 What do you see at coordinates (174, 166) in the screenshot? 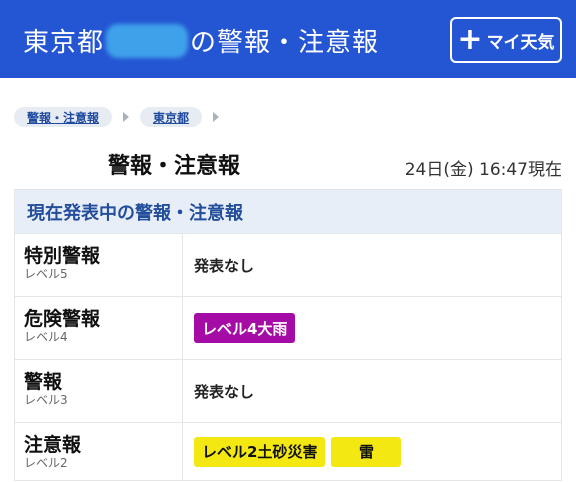
I see `page-title: 警報・注意報` at bounding box center [174, 166].